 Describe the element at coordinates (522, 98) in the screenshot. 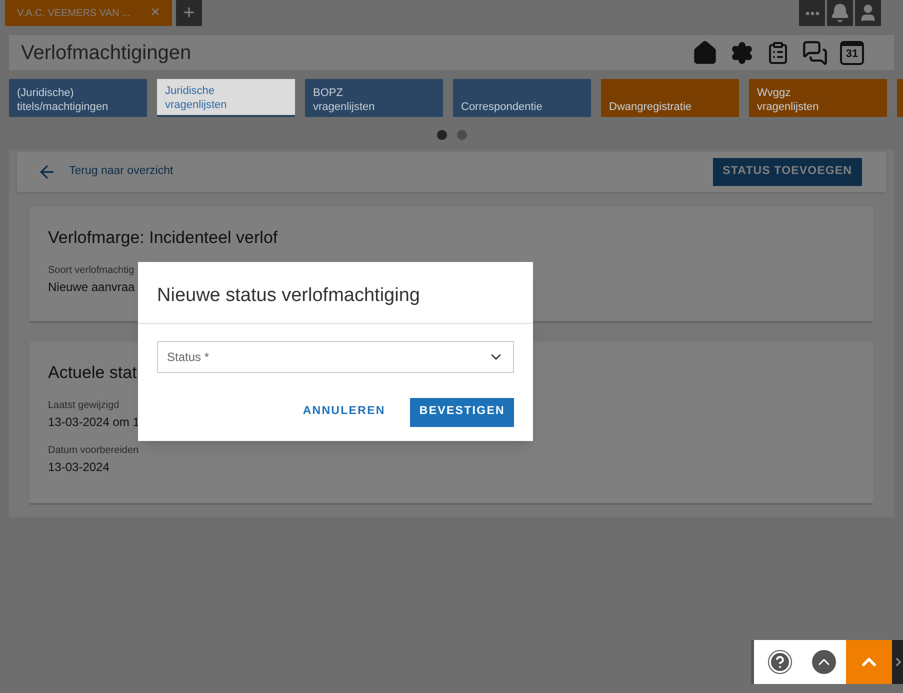

I see `module-tile: Correspondentie` at that location.